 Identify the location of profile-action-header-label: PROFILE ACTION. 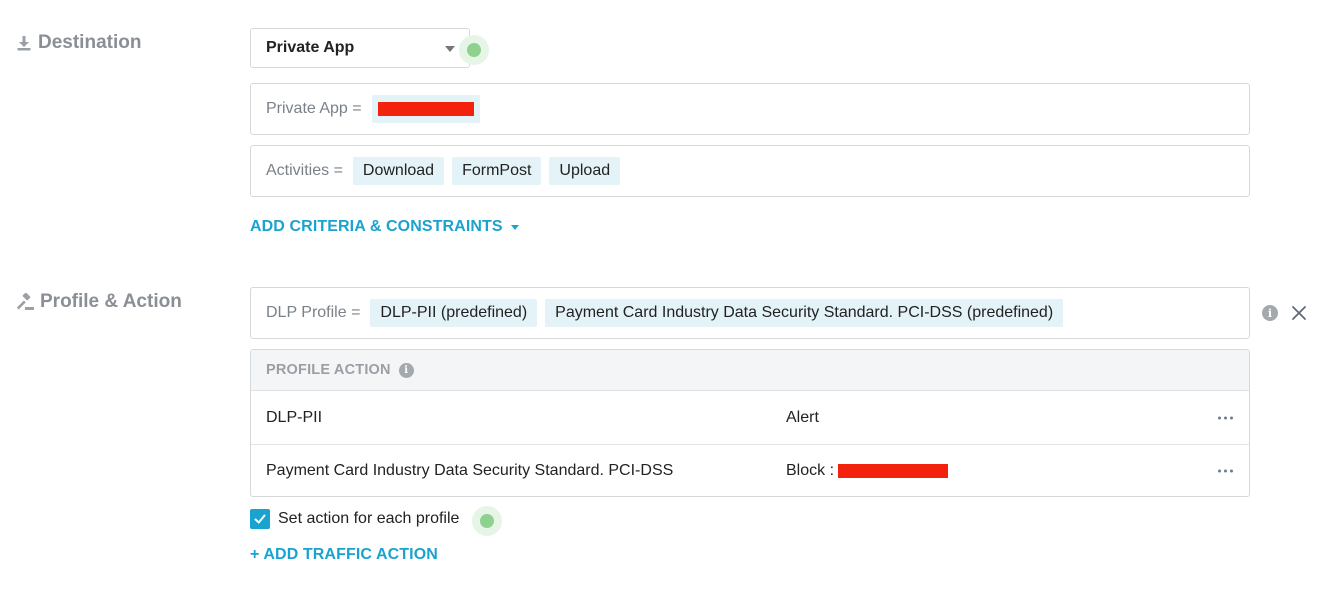
(328, 370).